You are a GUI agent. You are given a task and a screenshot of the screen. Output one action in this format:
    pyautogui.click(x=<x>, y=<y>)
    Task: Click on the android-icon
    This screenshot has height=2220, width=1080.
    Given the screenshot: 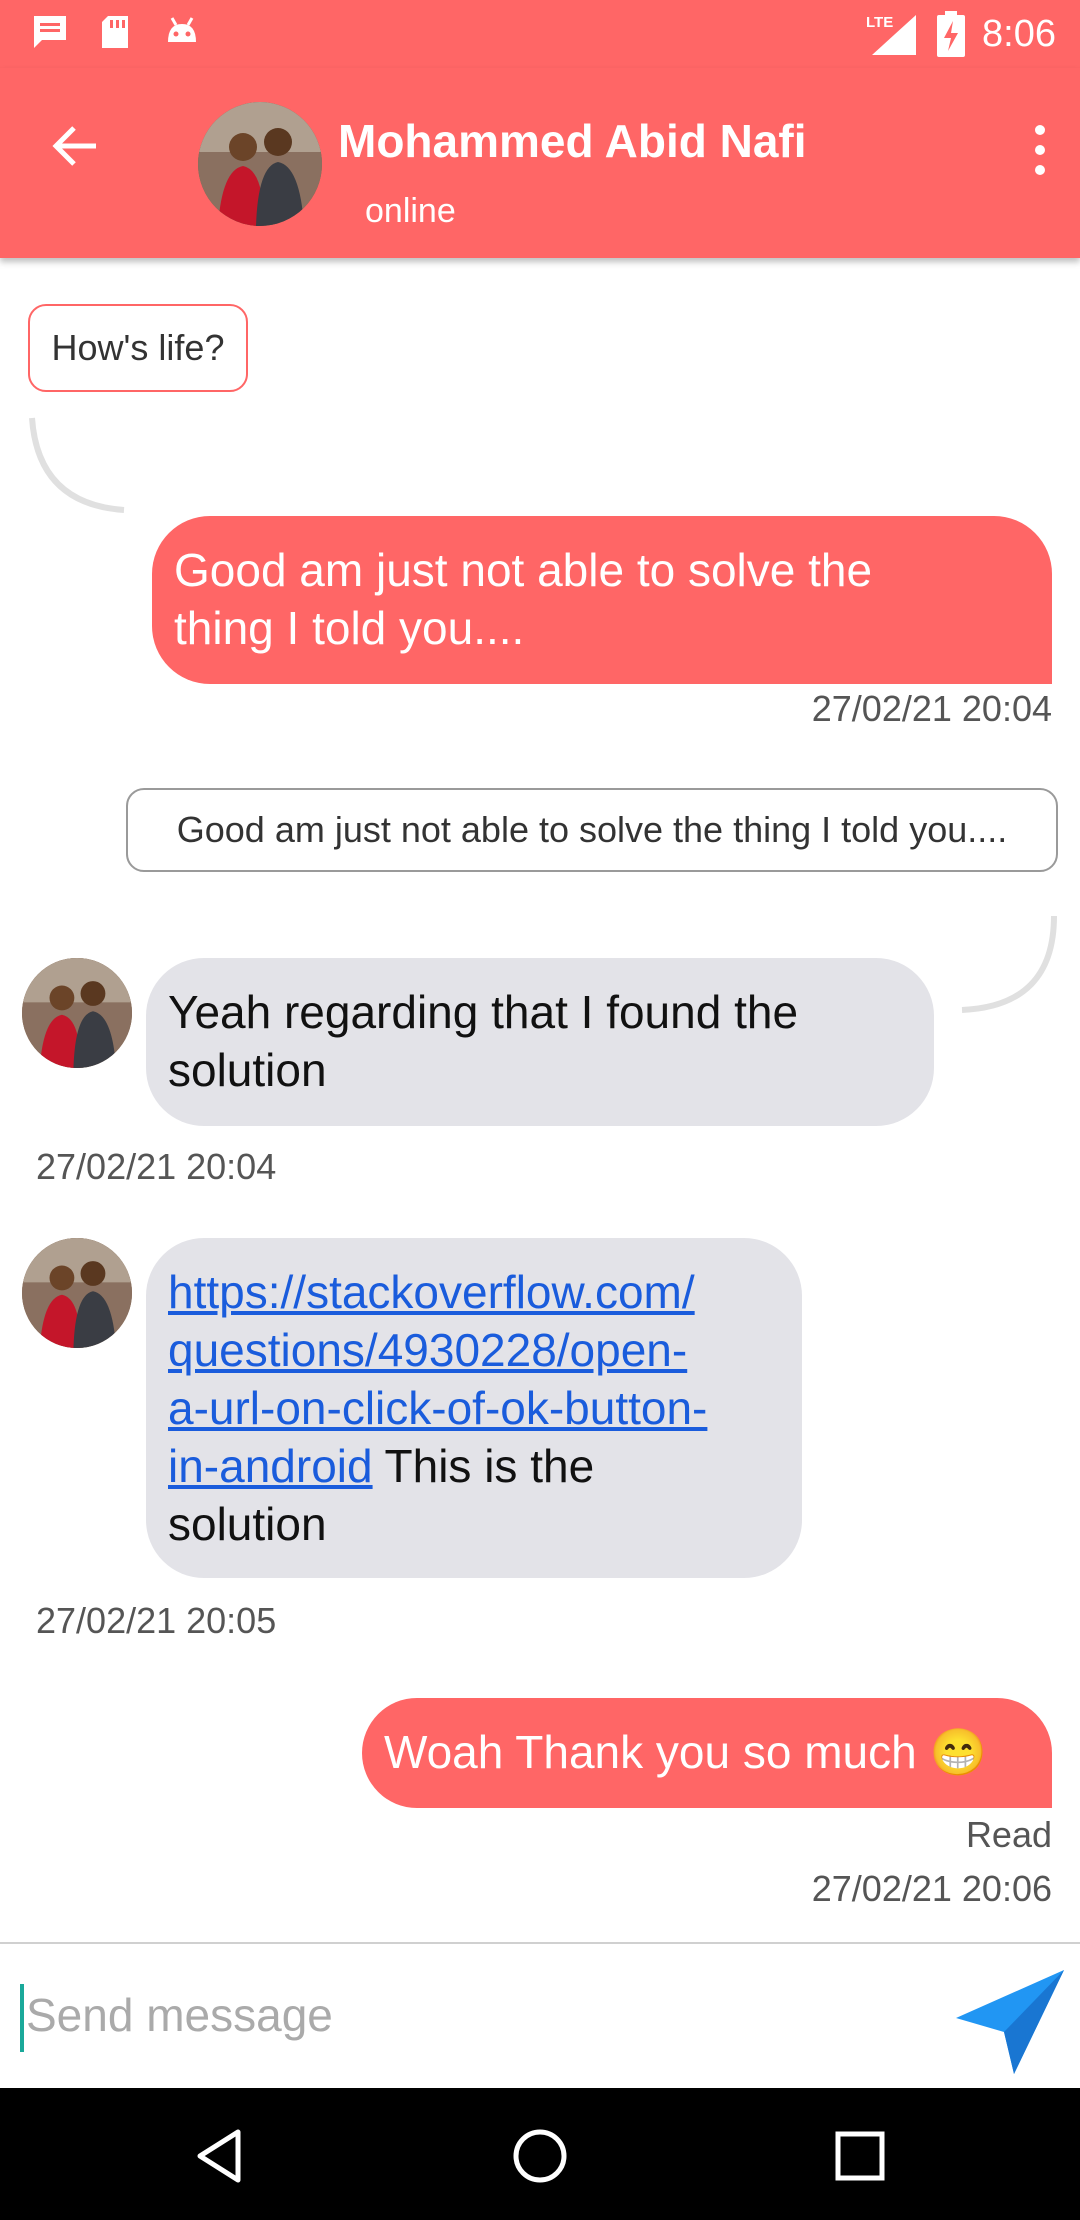 What is the action you would take?
    pyautogui.click(x=182, y=29)
    